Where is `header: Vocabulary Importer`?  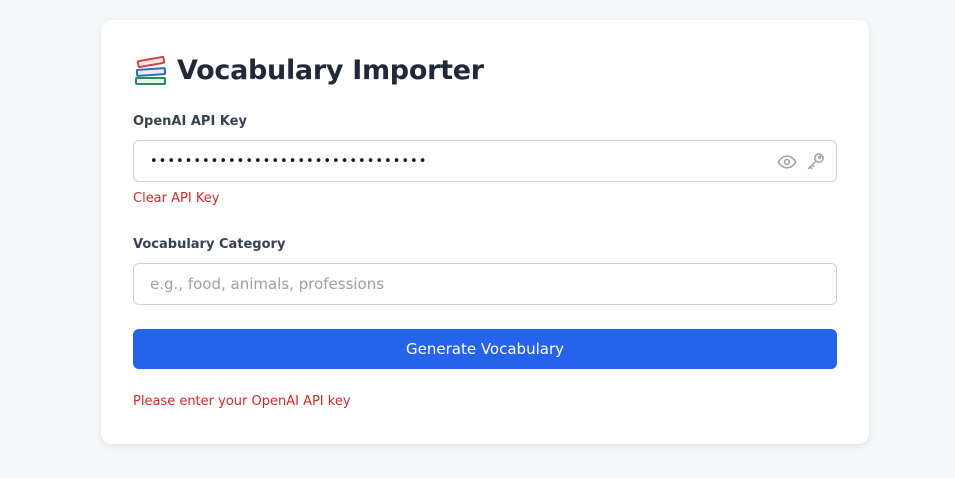 header: Vocabulary Importer is located at coordinates (308, 70).